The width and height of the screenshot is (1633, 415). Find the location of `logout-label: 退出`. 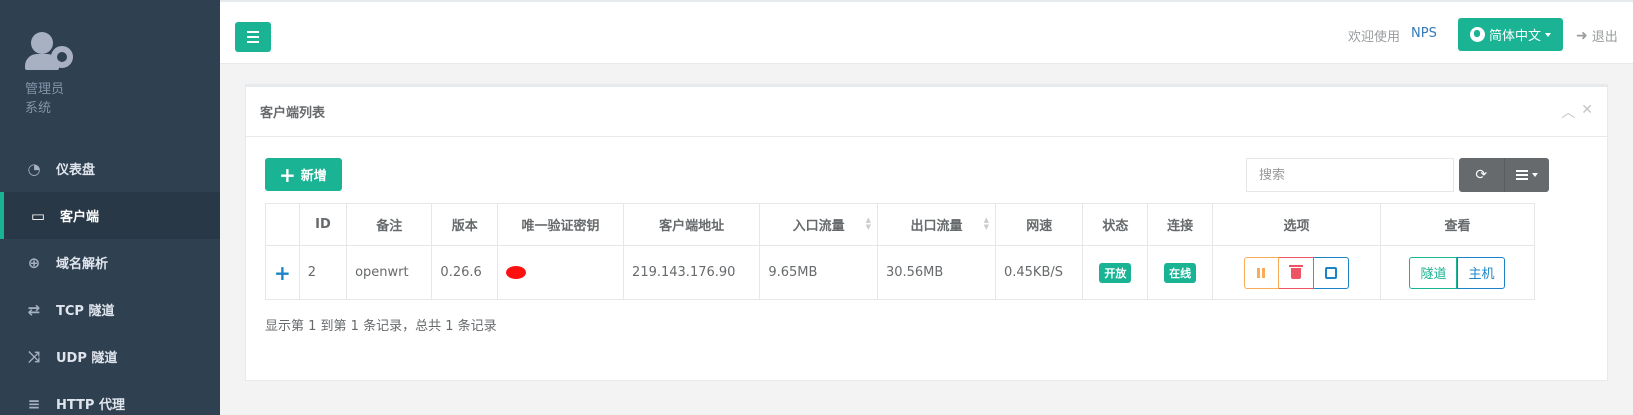

logout-label: 退出 is located at coordinates (1604, 37).